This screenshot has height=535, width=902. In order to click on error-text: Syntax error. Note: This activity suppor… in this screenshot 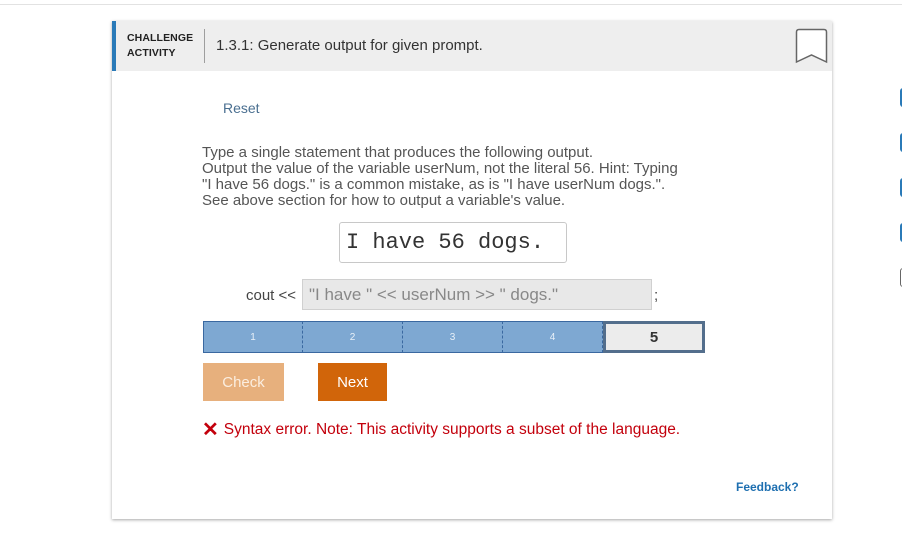, I will do `click(452, 429)`.